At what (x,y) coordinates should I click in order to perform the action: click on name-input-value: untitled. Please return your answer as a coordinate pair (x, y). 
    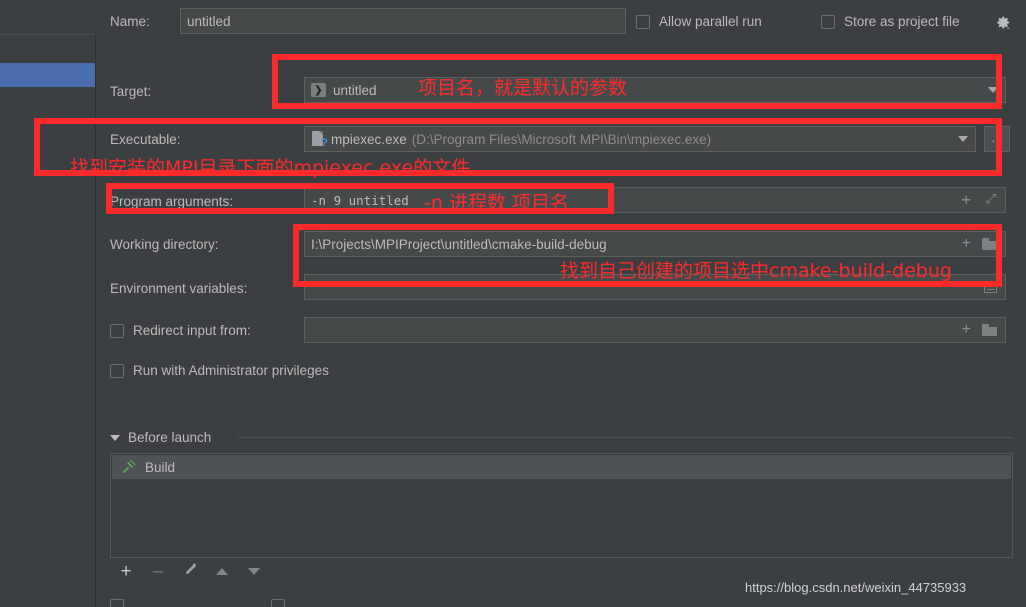
    Looking at the image, I should click on (209, 21).